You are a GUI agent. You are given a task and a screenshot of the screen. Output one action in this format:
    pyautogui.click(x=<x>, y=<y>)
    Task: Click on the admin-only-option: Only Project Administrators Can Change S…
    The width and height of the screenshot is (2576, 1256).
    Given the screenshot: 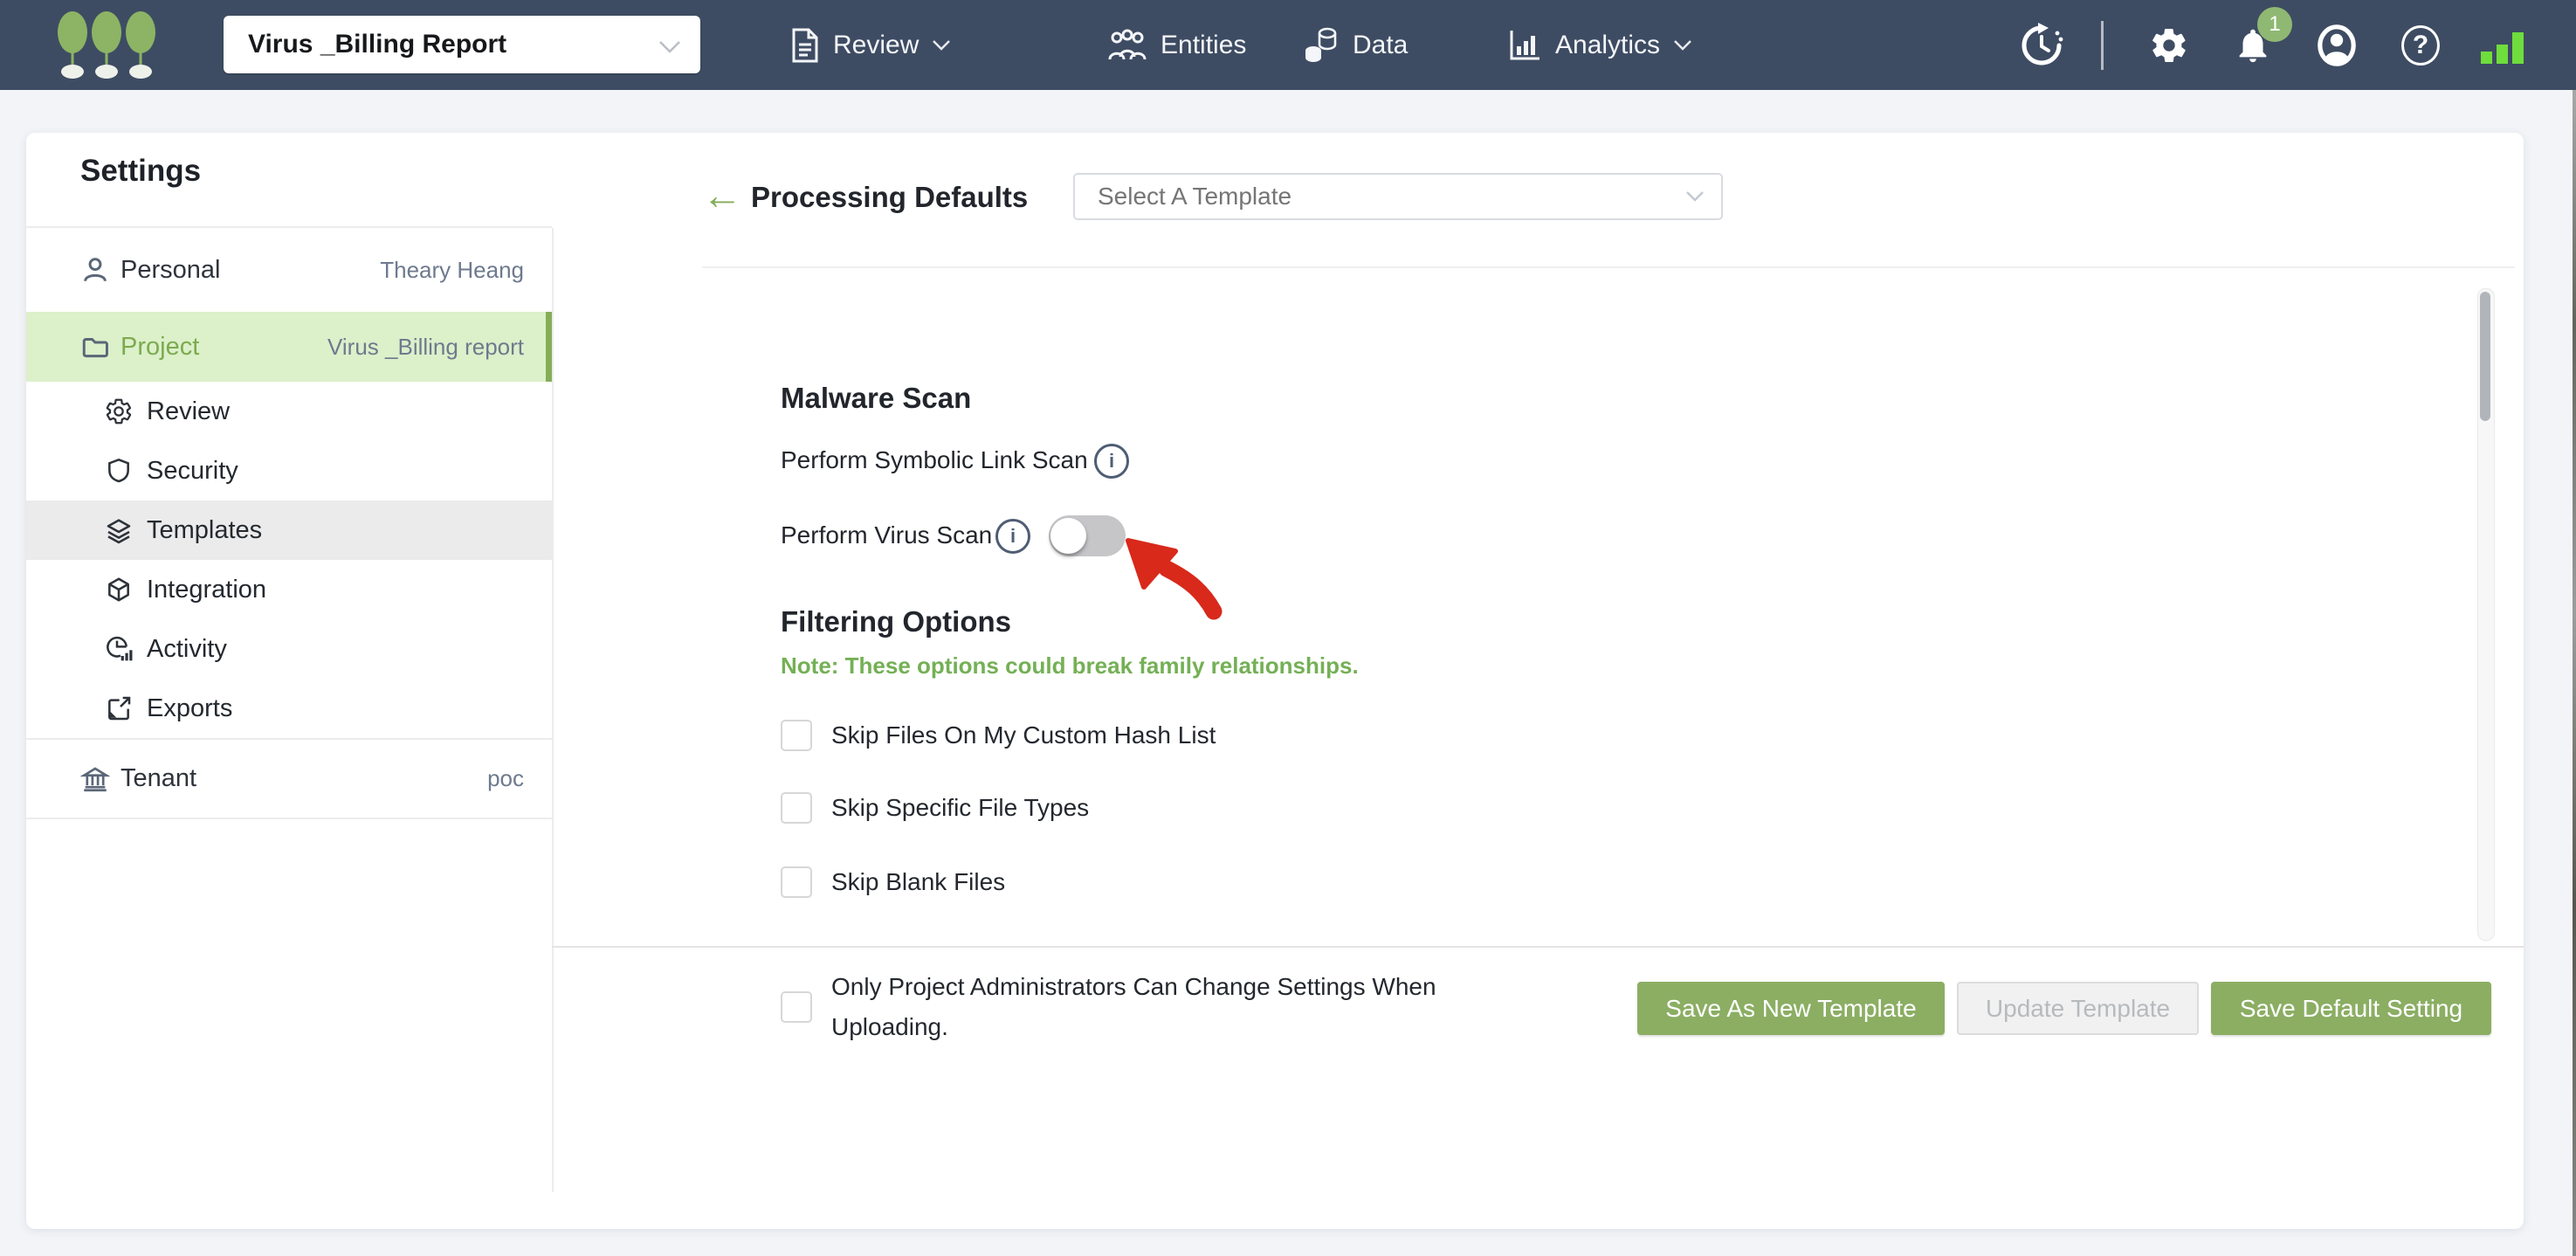 What is the action you would take?
    pyautogui.click(x=1131, y=1007)
    